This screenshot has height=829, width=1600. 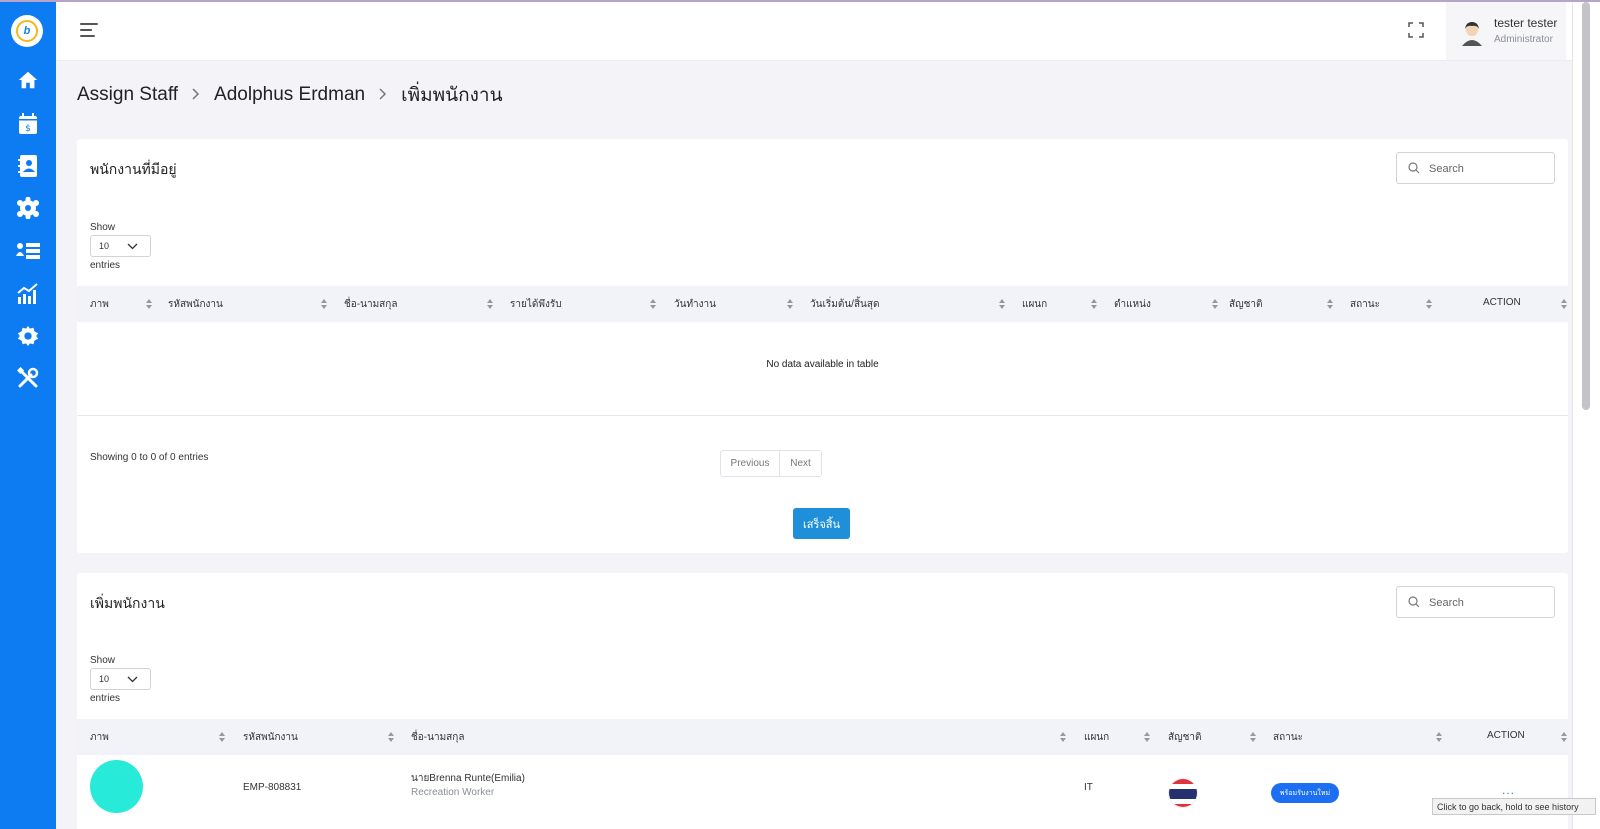 What do you see at coordinates (28, 208) in the screenshot?
I see `team-gear-icon` at bounding box center [28, 208].